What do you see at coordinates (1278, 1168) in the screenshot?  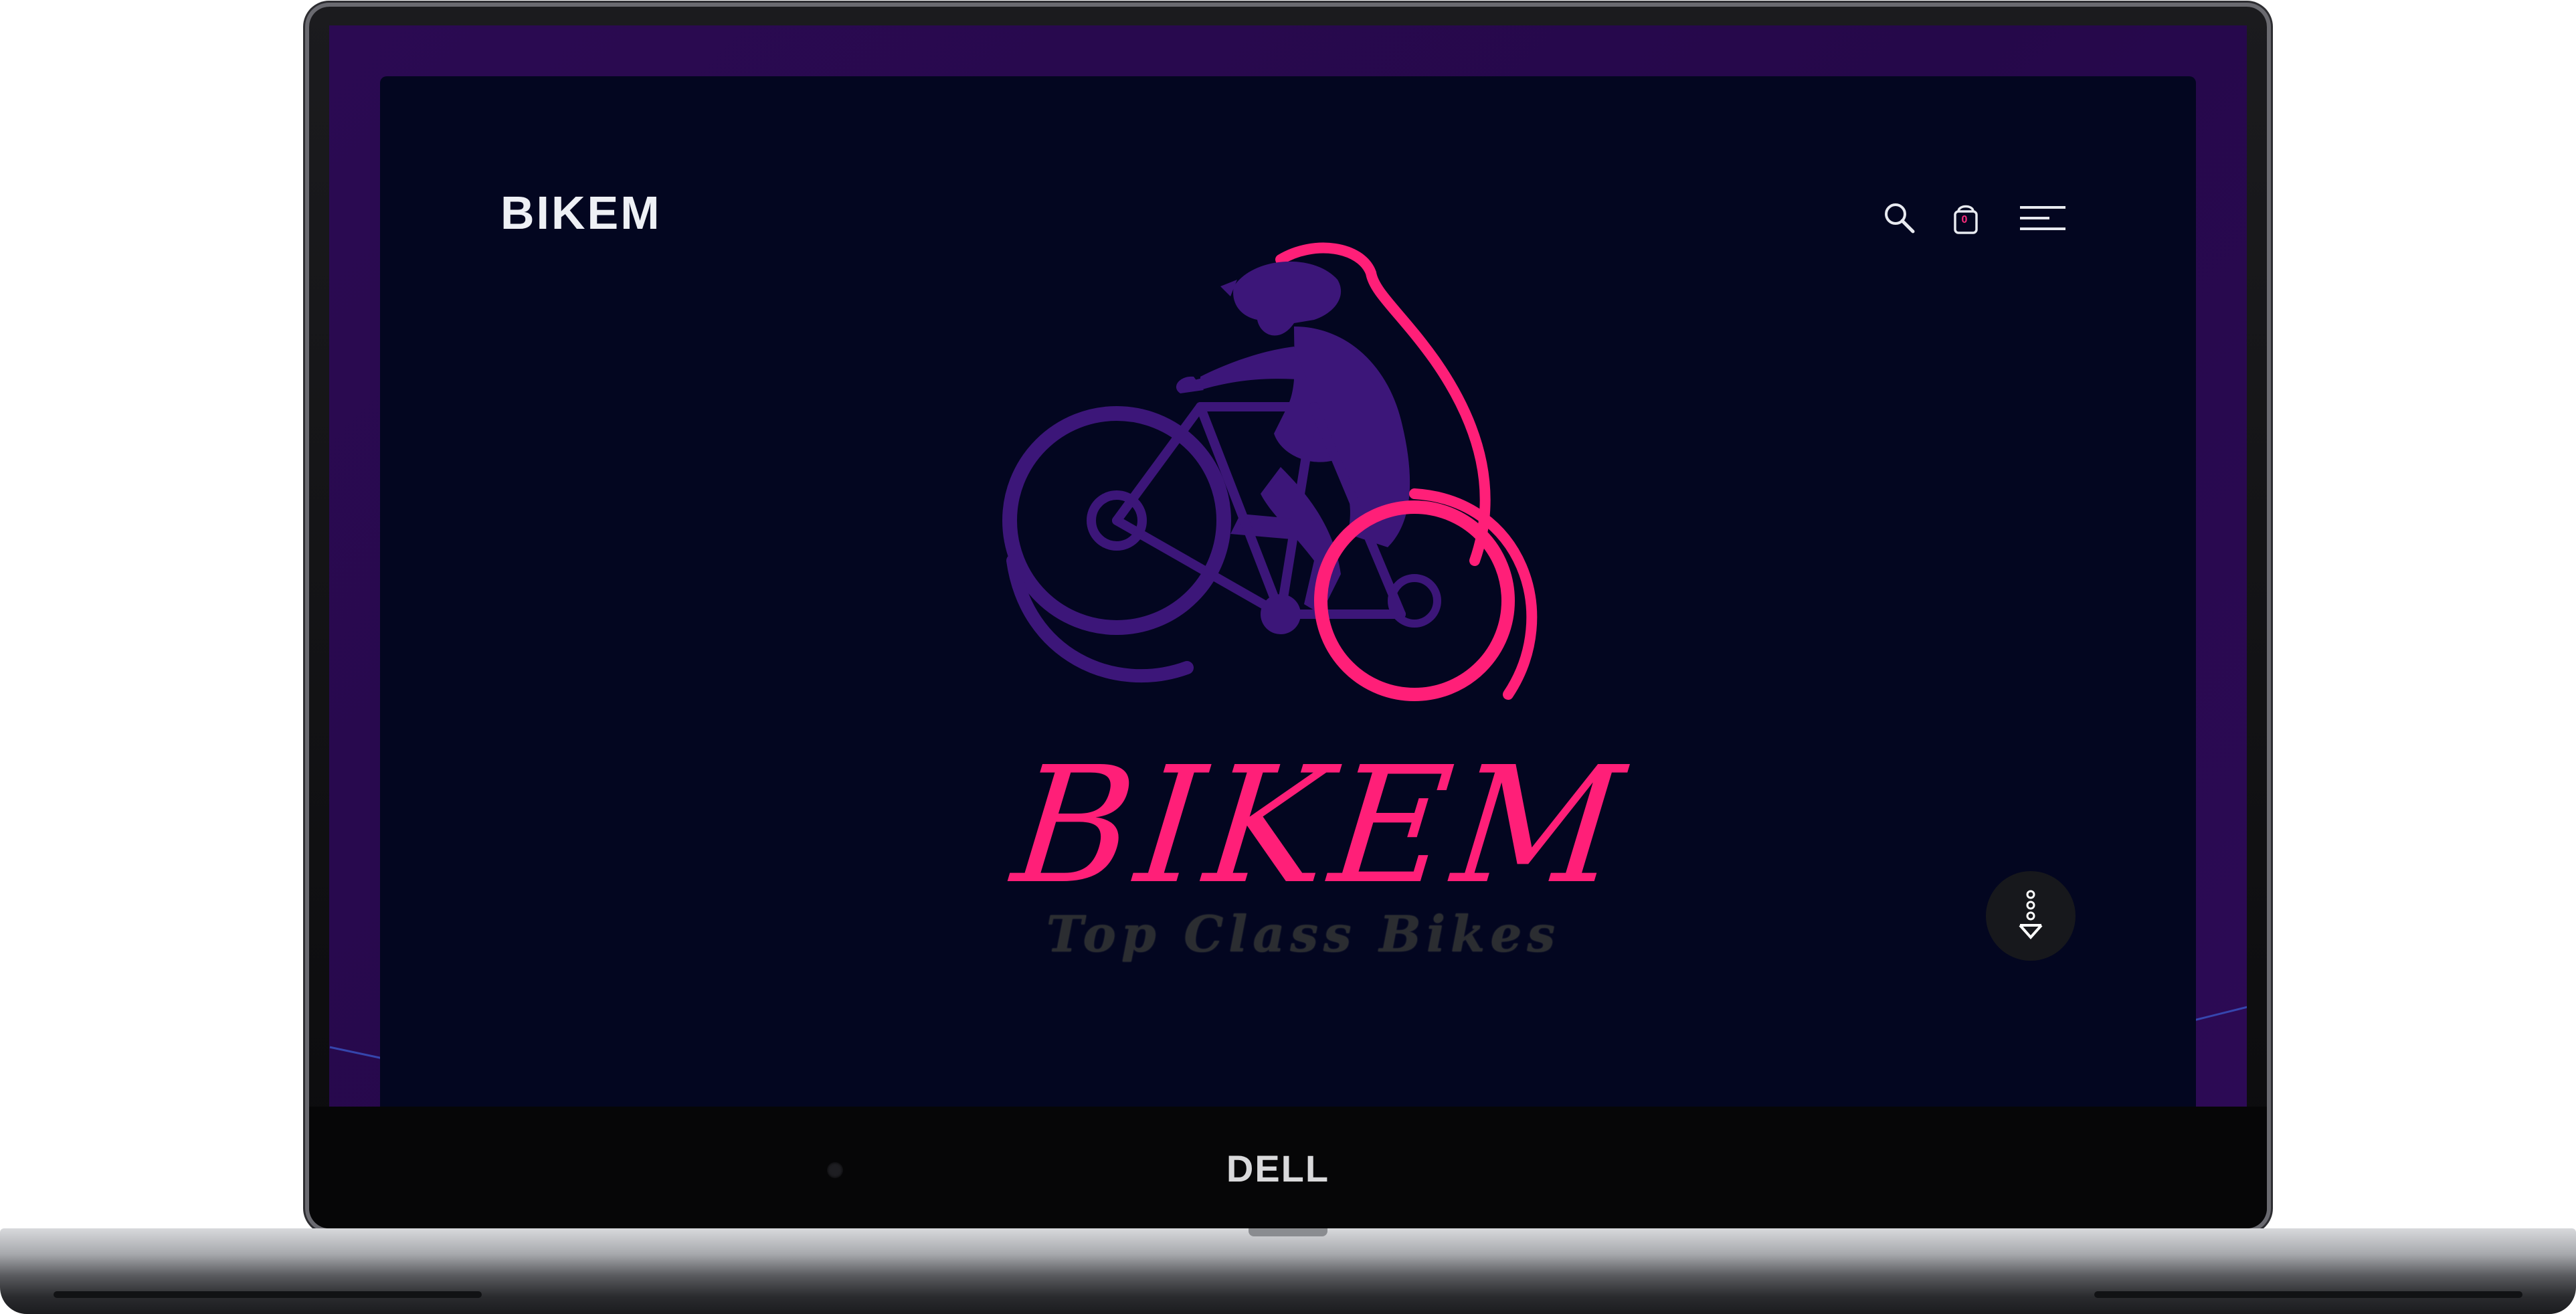 I see `dell-logo: DELL` at bounding box center [1278, 1168].